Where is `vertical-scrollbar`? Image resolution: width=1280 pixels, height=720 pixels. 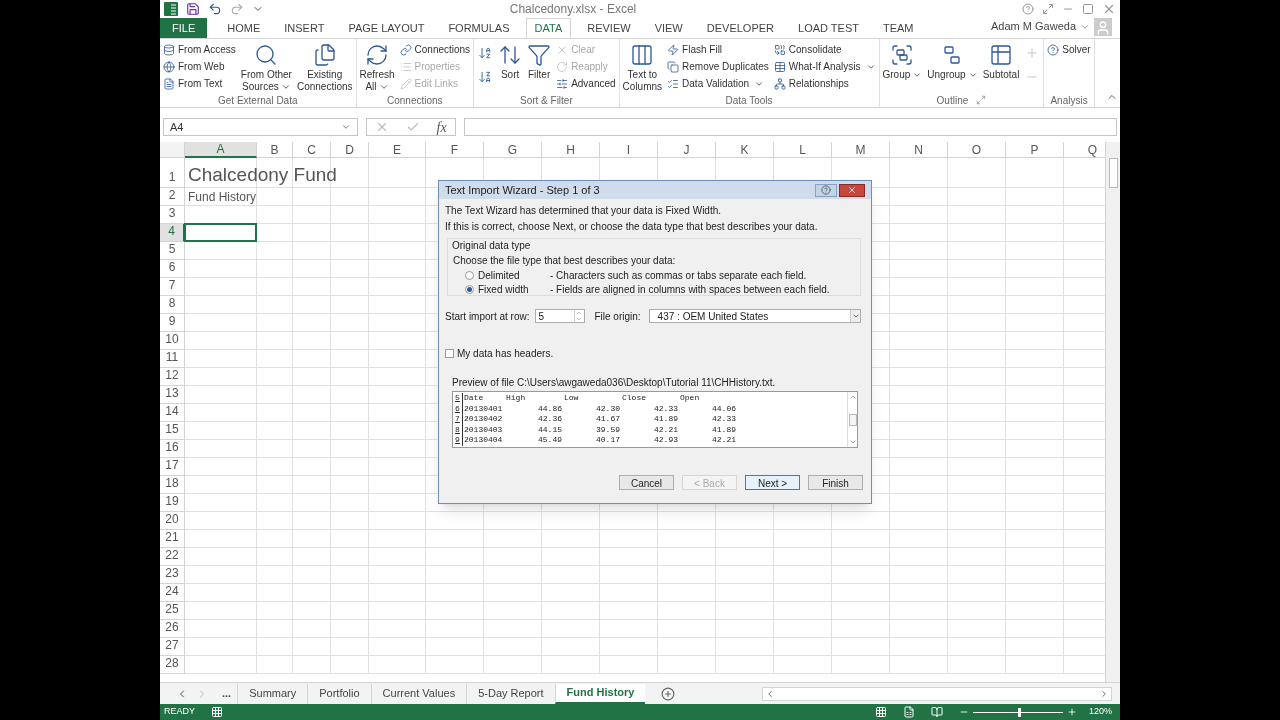
vertical-scrollbar is located at coordinates (1112, 412).